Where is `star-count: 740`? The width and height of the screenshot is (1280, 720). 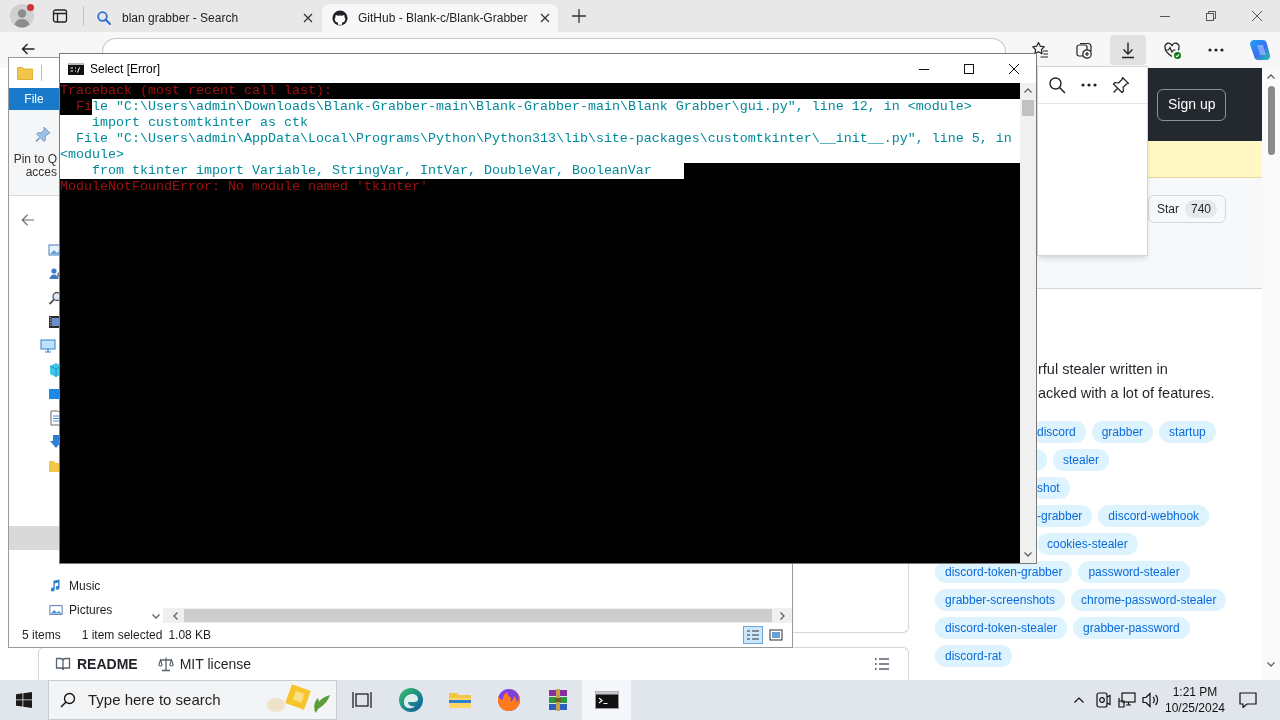
star-count: 740 is located at coordinates (1201, 209).